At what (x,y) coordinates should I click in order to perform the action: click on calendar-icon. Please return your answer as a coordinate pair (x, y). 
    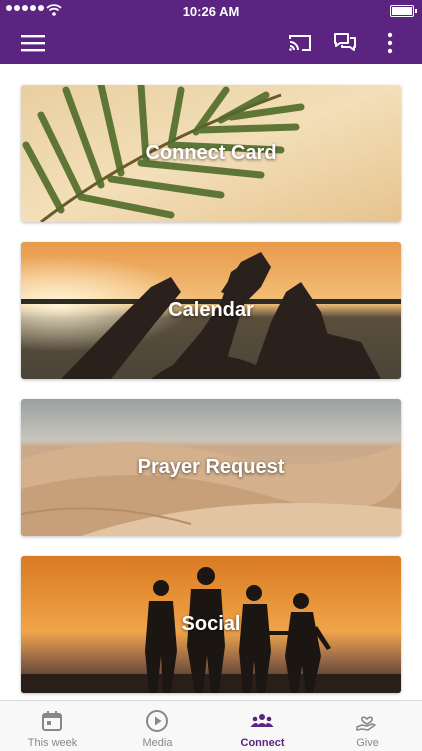
    Looking at the image, I should click on (52, 721).